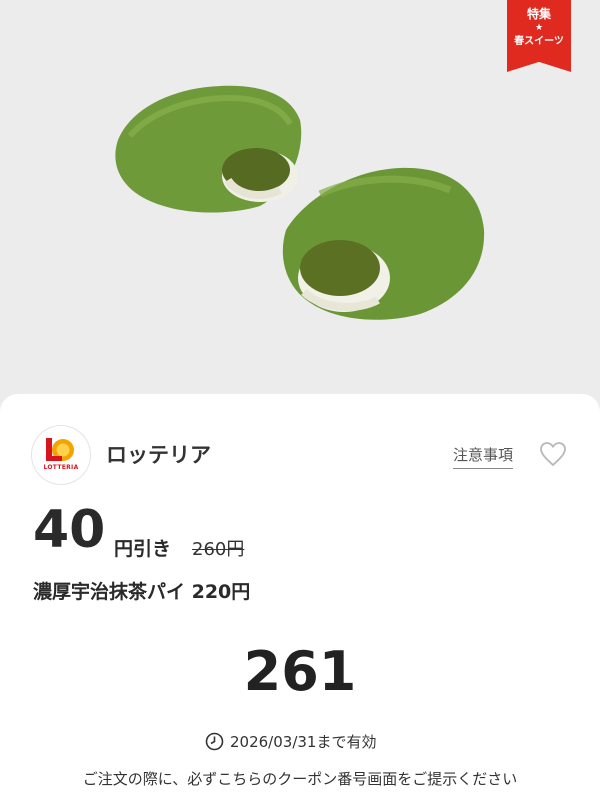 The image size is (600, 800). I want to click on heart-icon, so click(553, 454).